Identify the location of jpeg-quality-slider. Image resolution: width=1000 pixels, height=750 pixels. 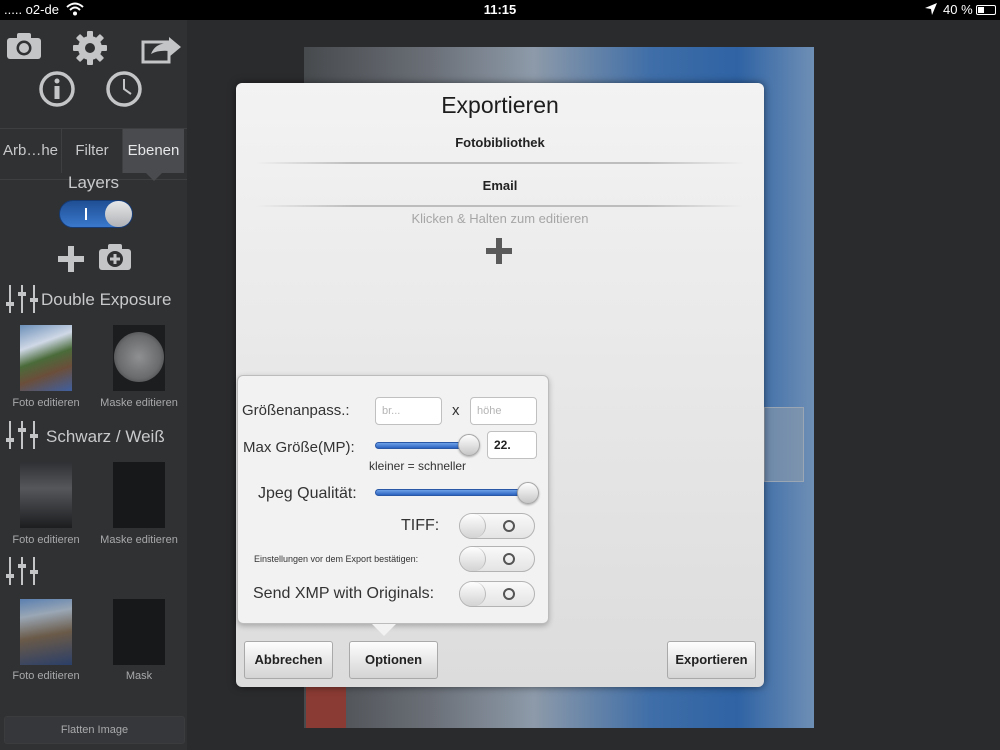
(451, 492).